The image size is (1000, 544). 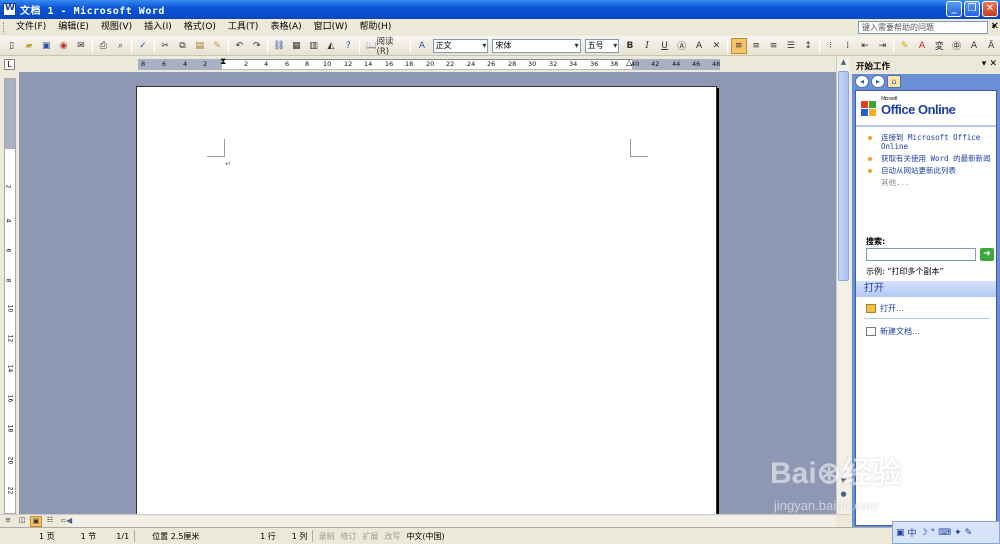 I want to click on menu-file: 文件(F), so click(x=31, y=27).